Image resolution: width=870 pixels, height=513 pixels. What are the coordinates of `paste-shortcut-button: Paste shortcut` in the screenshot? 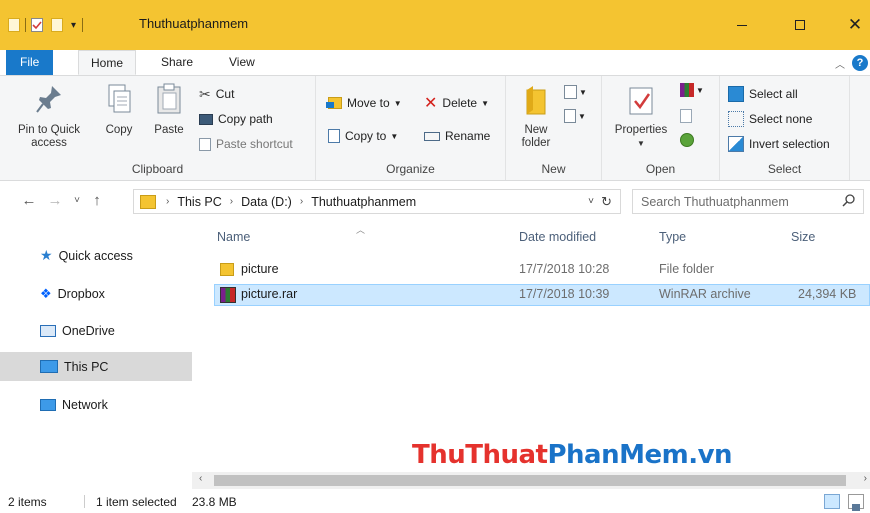 It's located at (246, 144).